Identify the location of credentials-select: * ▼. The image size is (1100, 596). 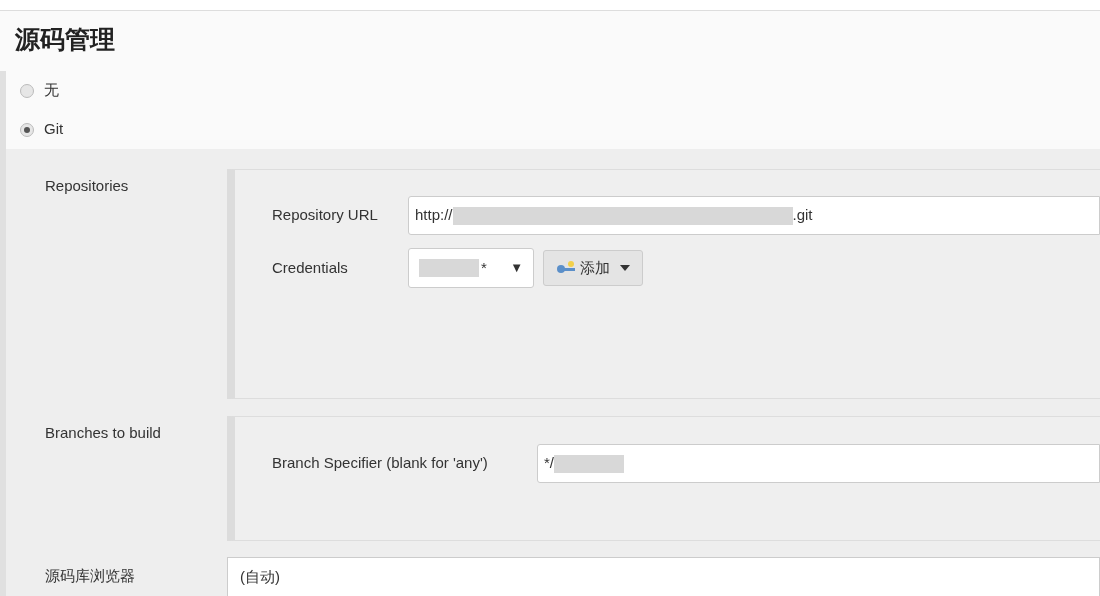
(471, 268).